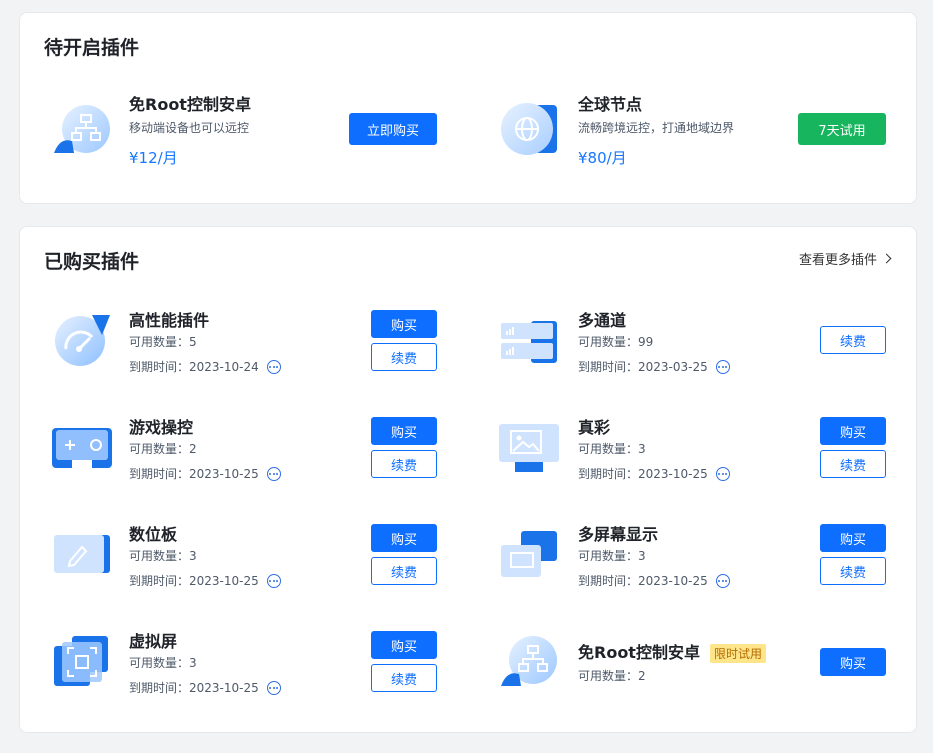  What do you see at coordinates (529, 131) in the screenshot?
I see `globe-icon` at bounding box center [529, 131].